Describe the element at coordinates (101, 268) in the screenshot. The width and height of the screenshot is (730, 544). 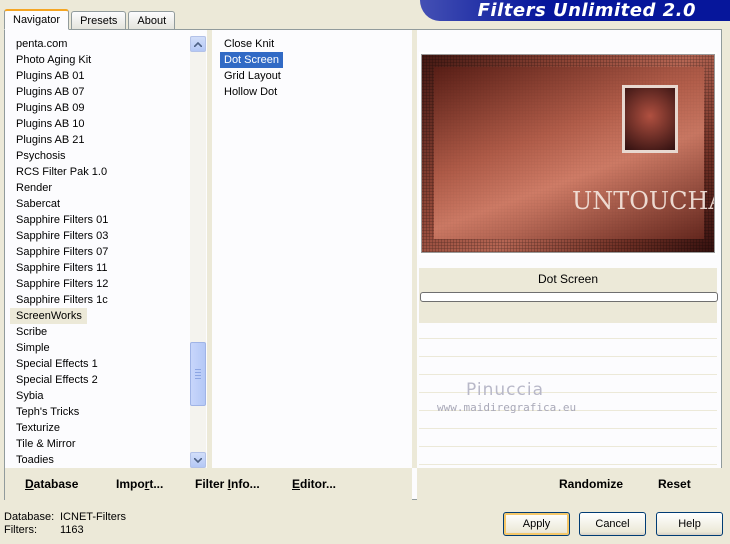
I see `category-item: Sapphire Filters 11` at that location.